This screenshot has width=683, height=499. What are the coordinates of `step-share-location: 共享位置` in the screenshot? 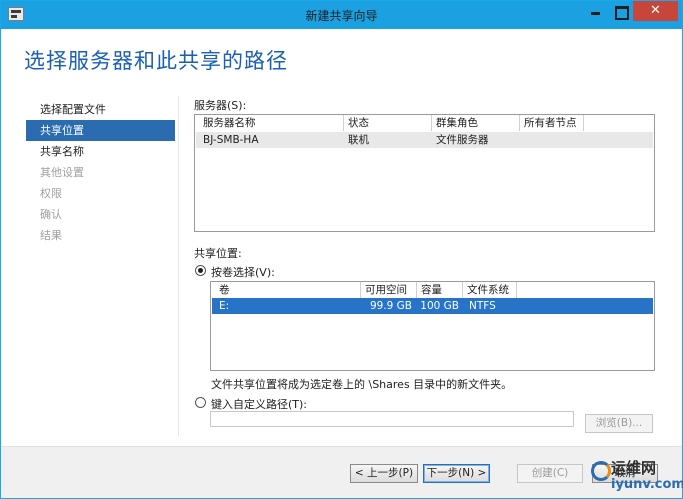 It's located at (100, 130).